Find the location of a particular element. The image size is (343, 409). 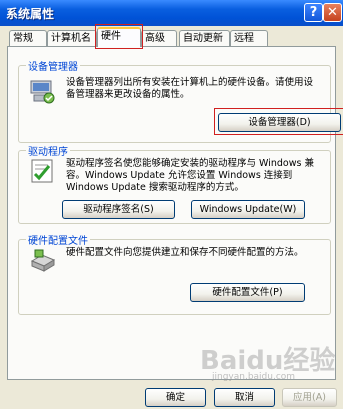

close-button: ✕ is located at coordinates (332, 12).